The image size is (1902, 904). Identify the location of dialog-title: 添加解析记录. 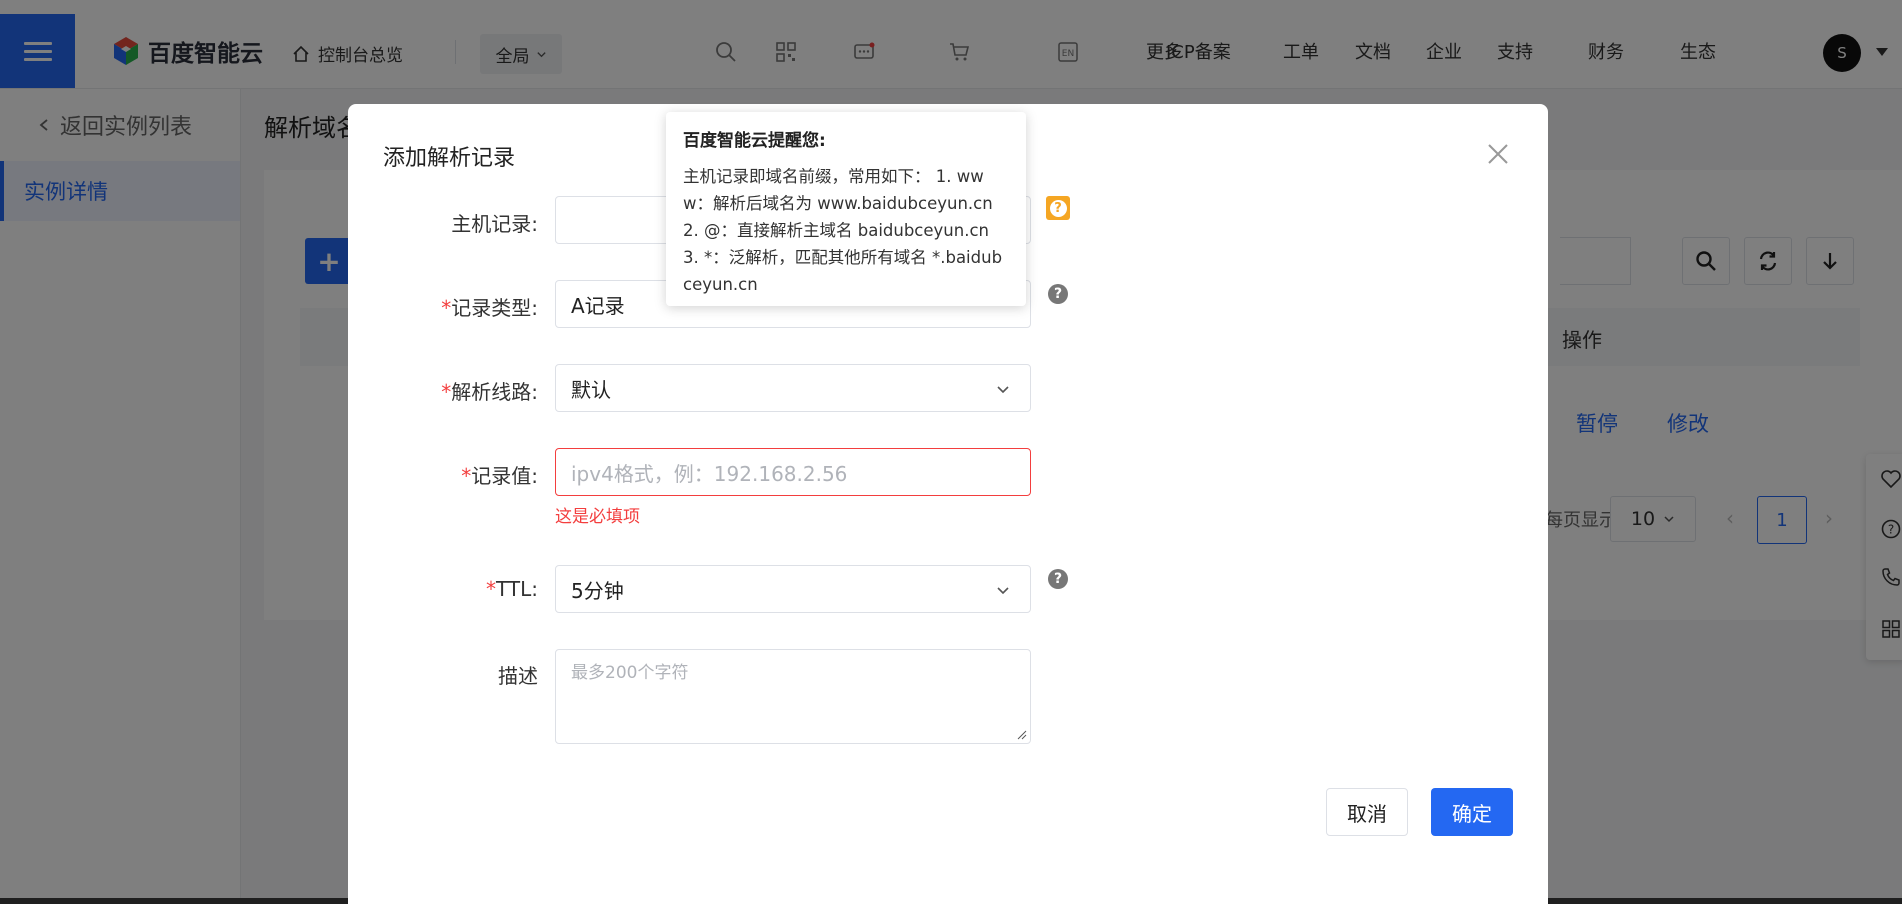
(449, 158).